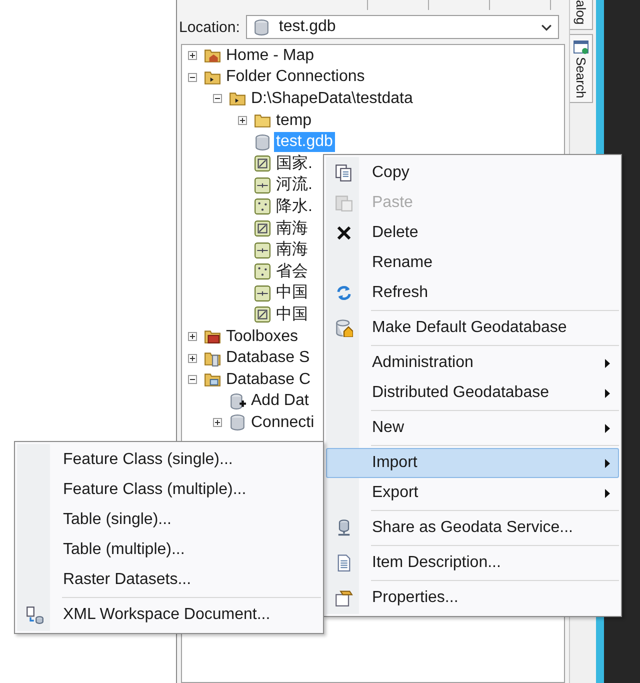  I want to click on menu-item: Copy, so click(472, 173).